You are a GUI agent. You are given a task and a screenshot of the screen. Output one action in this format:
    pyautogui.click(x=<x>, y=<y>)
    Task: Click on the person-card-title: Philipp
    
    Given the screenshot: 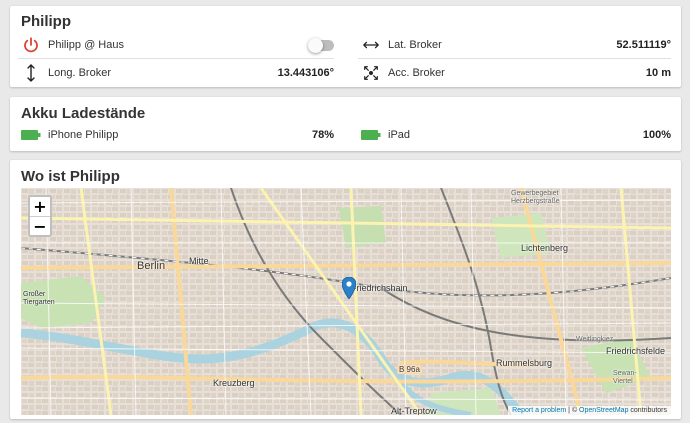 What is the action you would take?
    pyautogui.click(x=46, y=21)
    